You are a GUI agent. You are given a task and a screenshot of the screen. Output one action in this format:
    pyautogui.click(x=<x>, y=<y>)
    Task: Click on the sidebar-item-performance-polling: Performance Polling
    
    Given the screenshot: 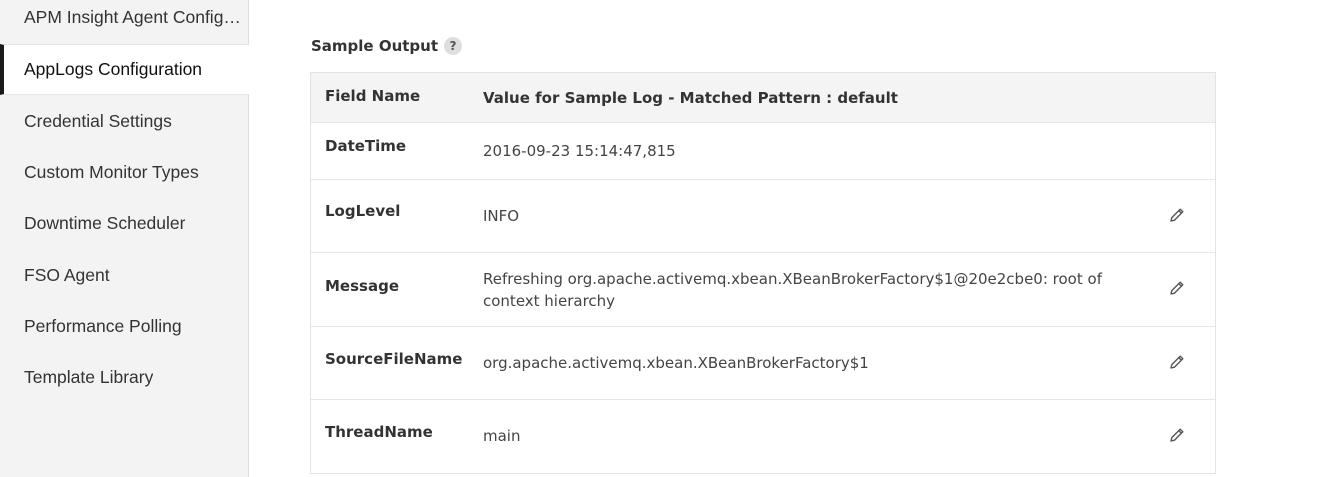 What is the action you would take?
    pyautogui.click(x=124, y=326)
    